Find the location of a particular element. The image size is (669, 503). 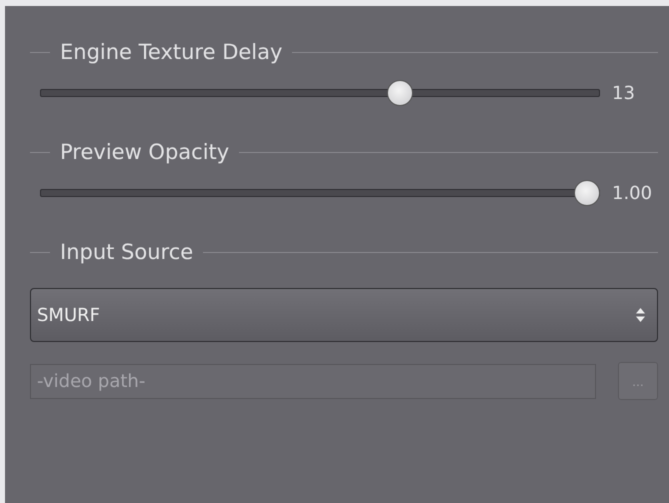

source-dropdown: SMURF is located at coordinates (344, 315).